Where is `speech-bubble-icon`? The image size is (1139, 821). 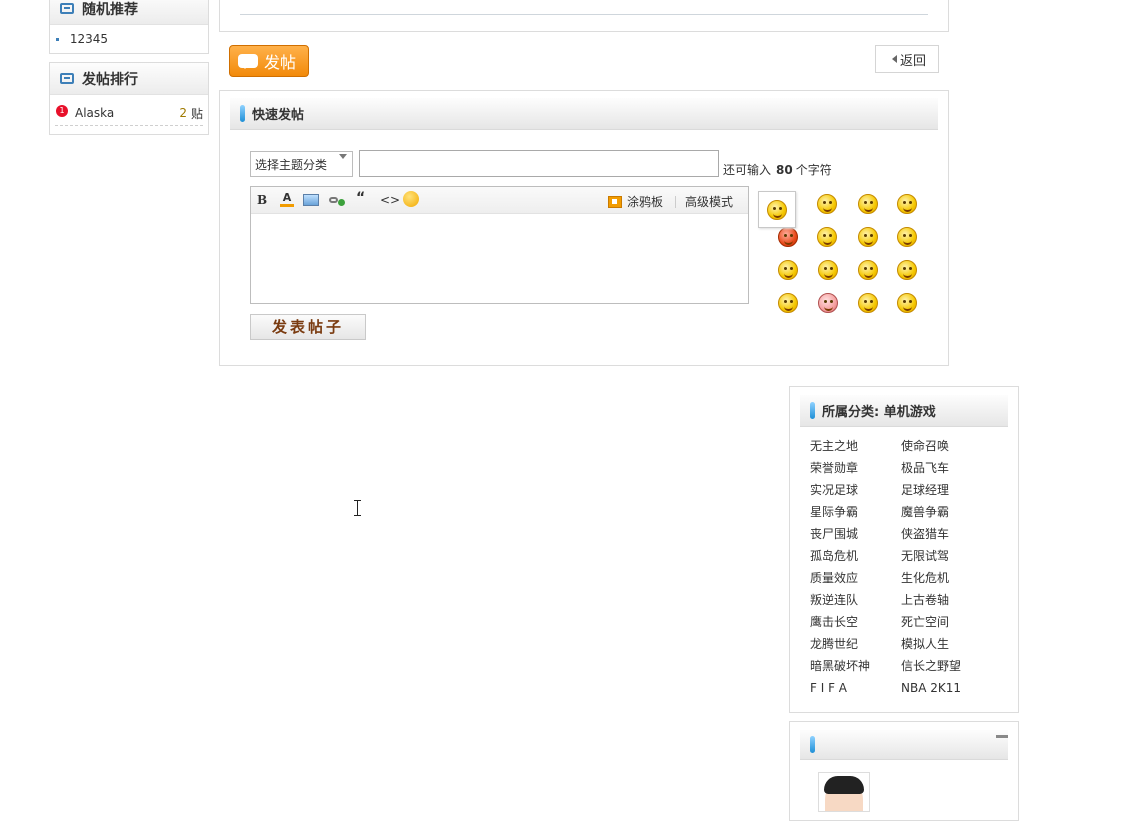
speech-bubble-icon is located at coordinates (248, 61).